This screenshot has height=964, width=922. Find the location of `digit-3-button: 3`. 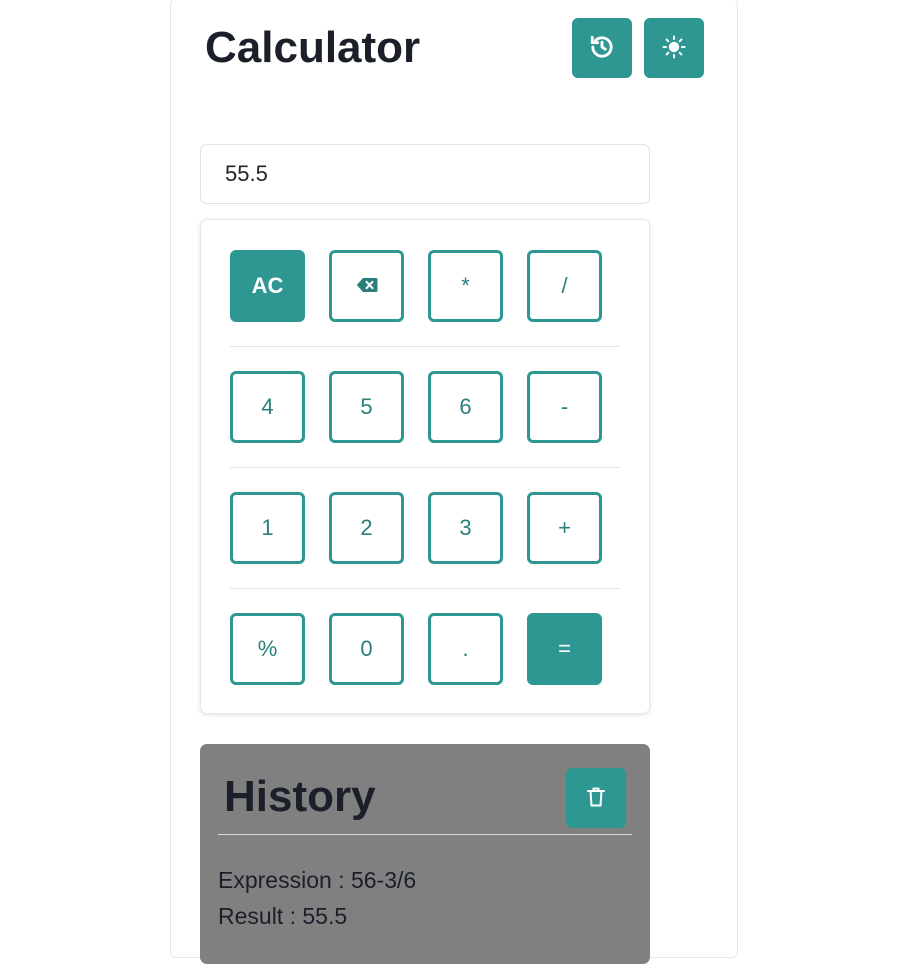

digit-3-button: 3 is located at coordinates (465, 528).